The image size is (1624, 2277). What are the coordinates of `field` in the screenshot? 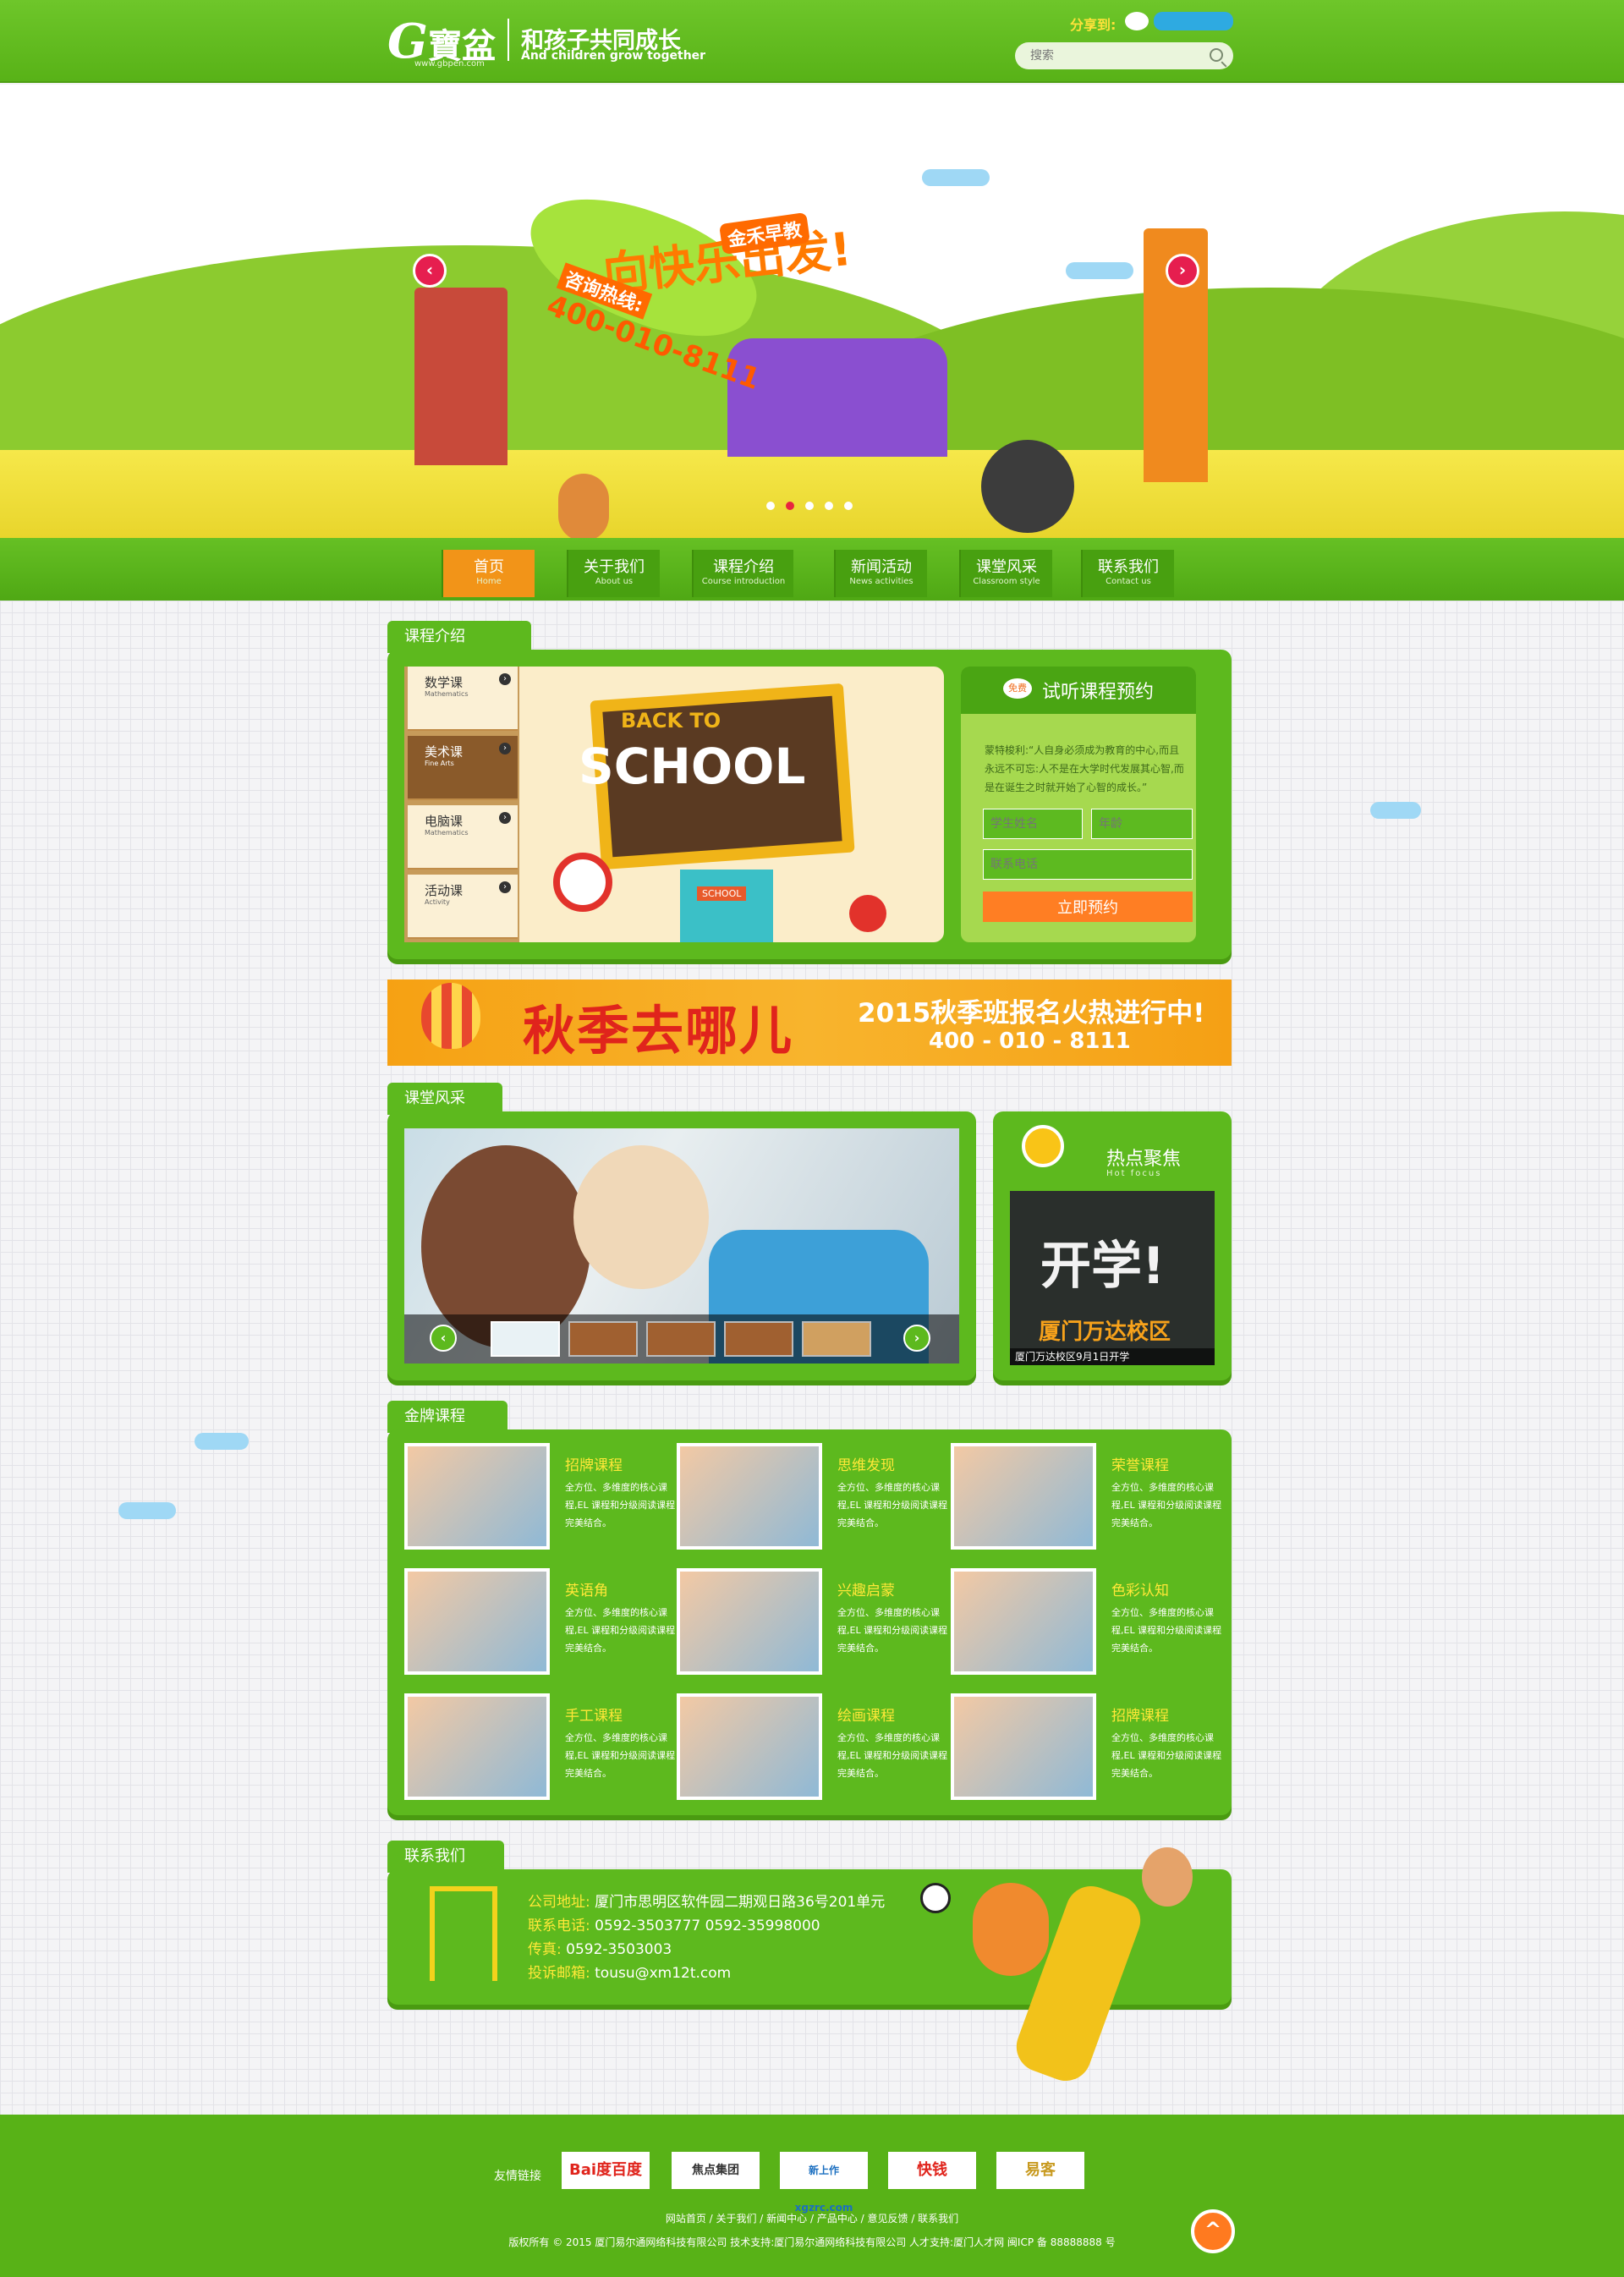 It's located at (812, 494).